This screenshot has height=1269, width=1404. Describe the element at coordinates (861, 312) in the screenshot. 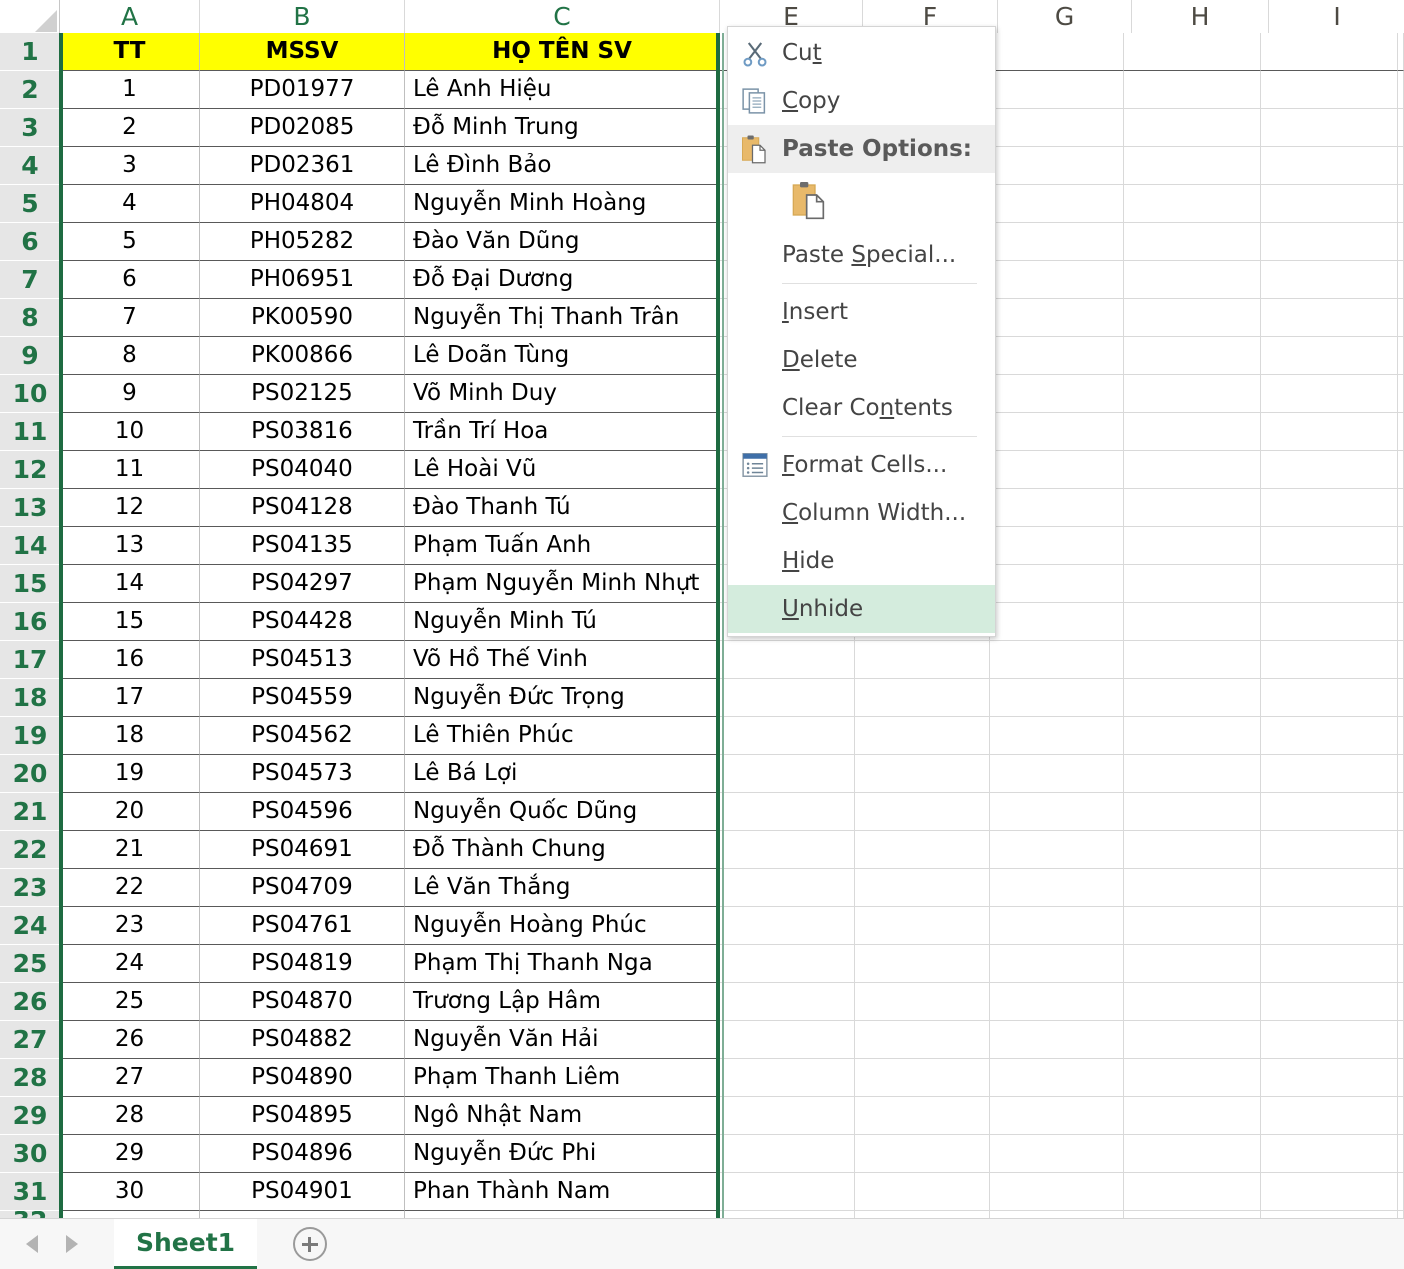

I see `menu-item-insert: Insert` at that location.